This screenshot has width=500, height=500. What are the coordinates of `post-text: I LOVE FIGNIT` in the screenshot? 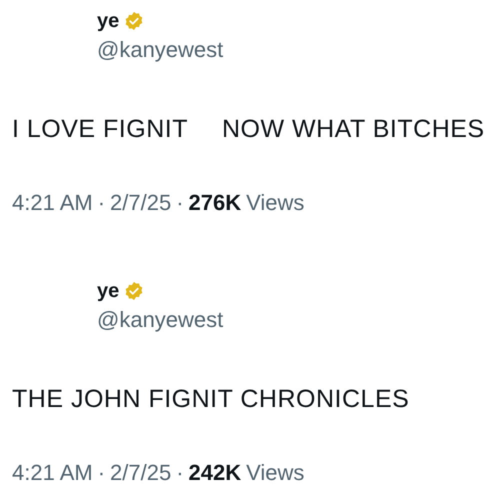 It's located at (100, 129).